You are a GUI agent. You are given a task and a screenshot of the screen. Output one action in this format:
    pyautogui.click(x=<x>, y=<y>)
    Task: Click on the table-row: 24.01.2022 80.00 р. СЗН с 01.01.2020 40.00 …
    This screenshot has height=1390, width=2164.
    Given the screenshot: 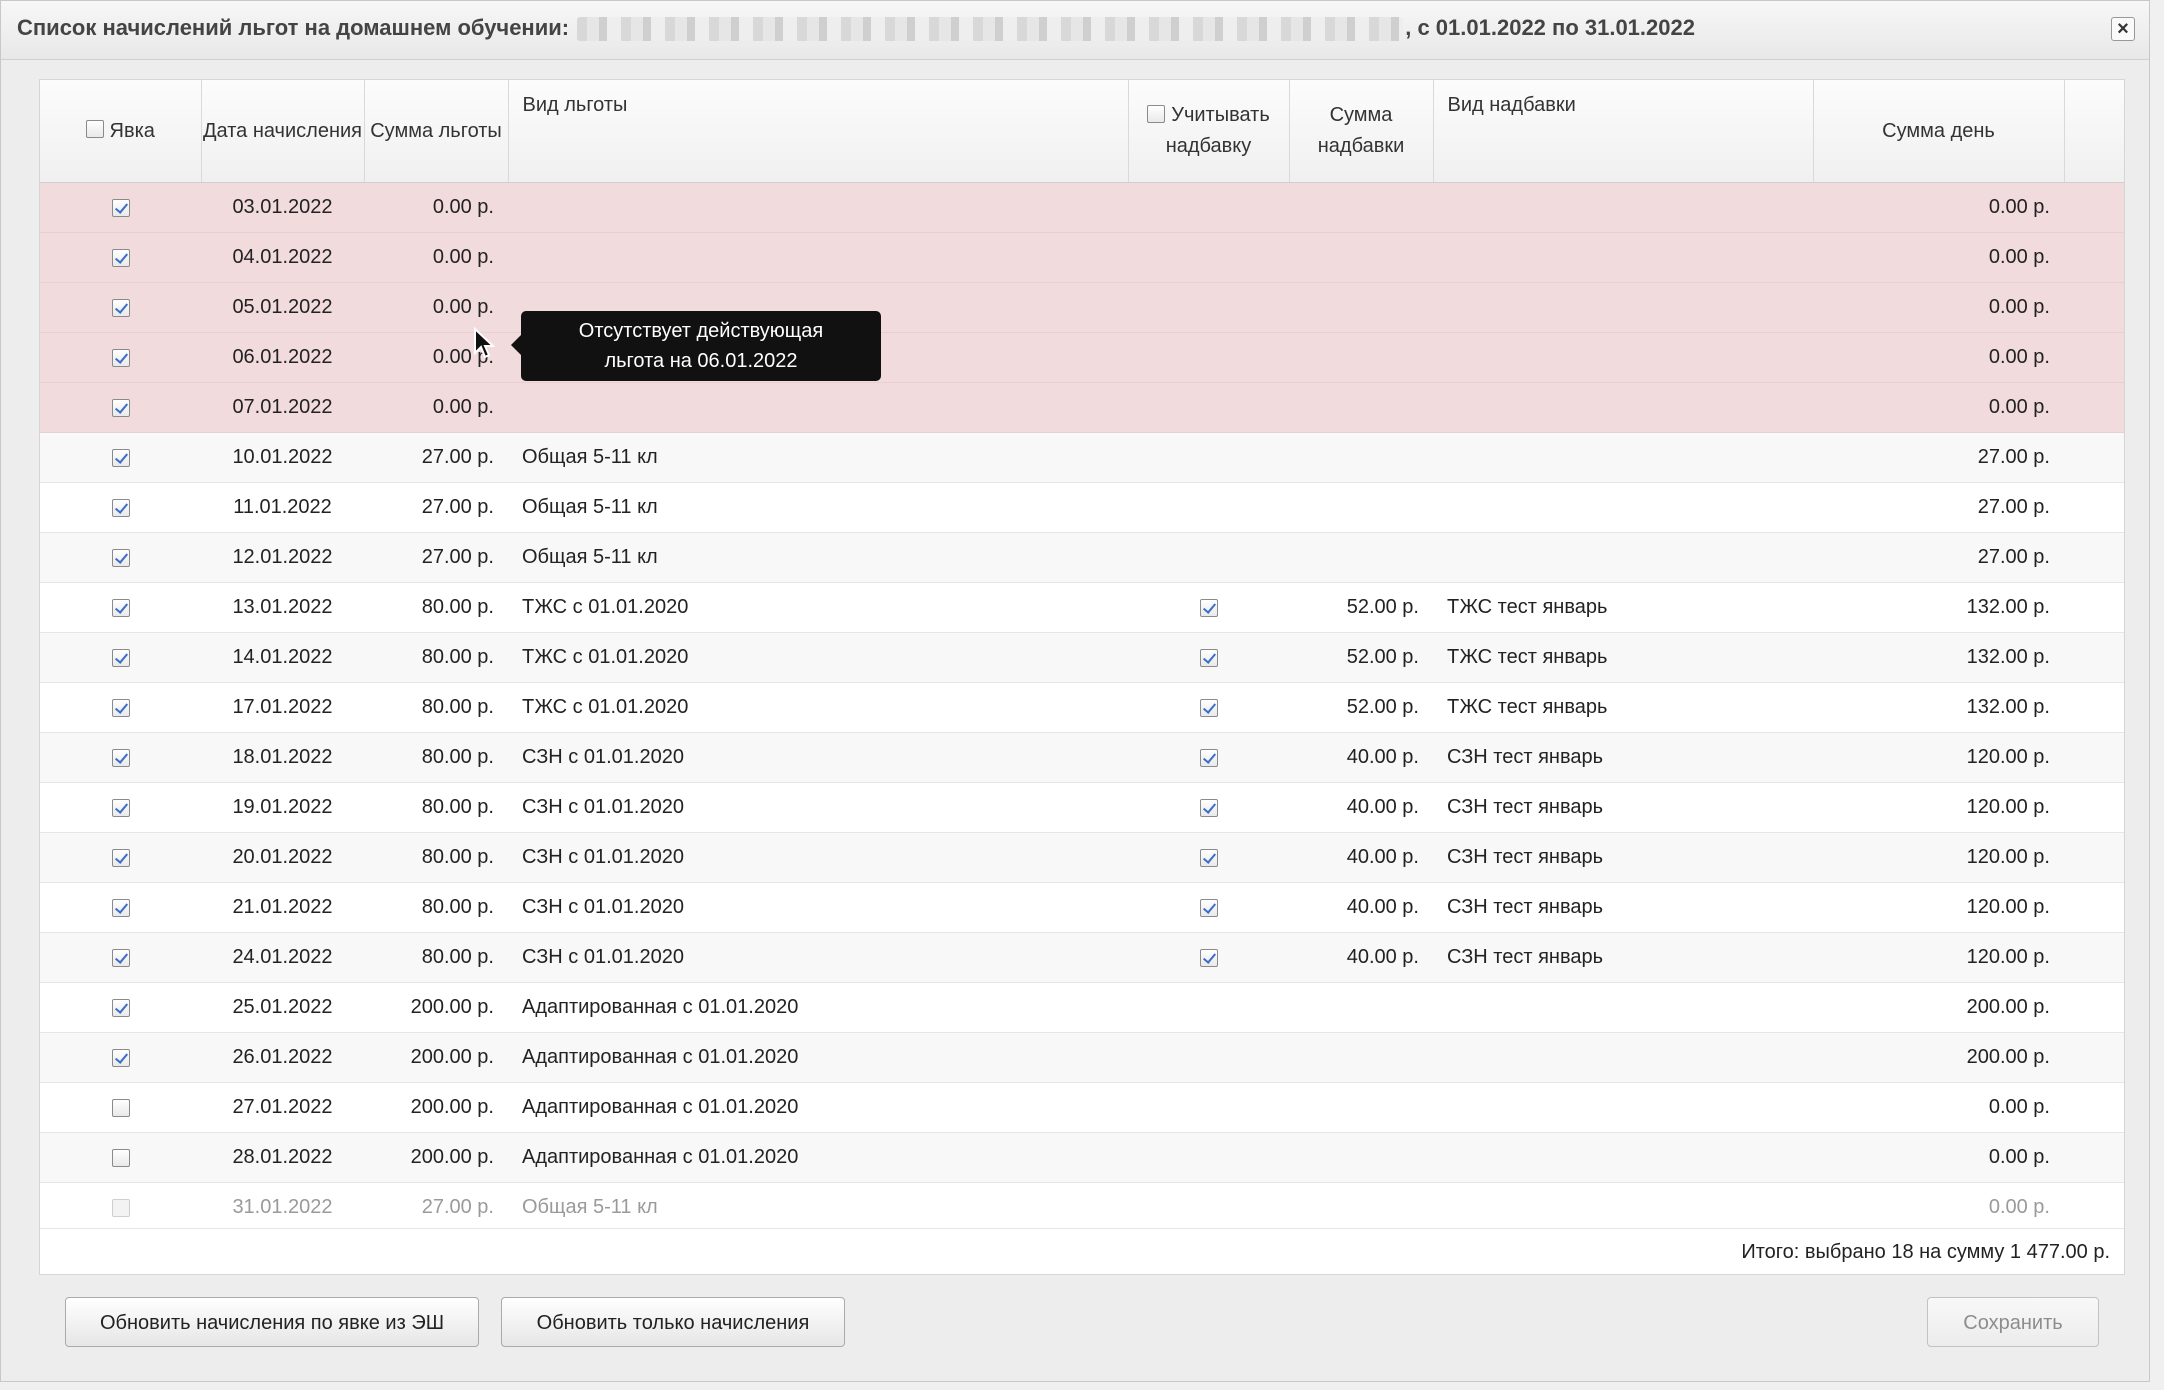 What is the action you would take?
    pyautogui.click(x=1082, y=957)
    